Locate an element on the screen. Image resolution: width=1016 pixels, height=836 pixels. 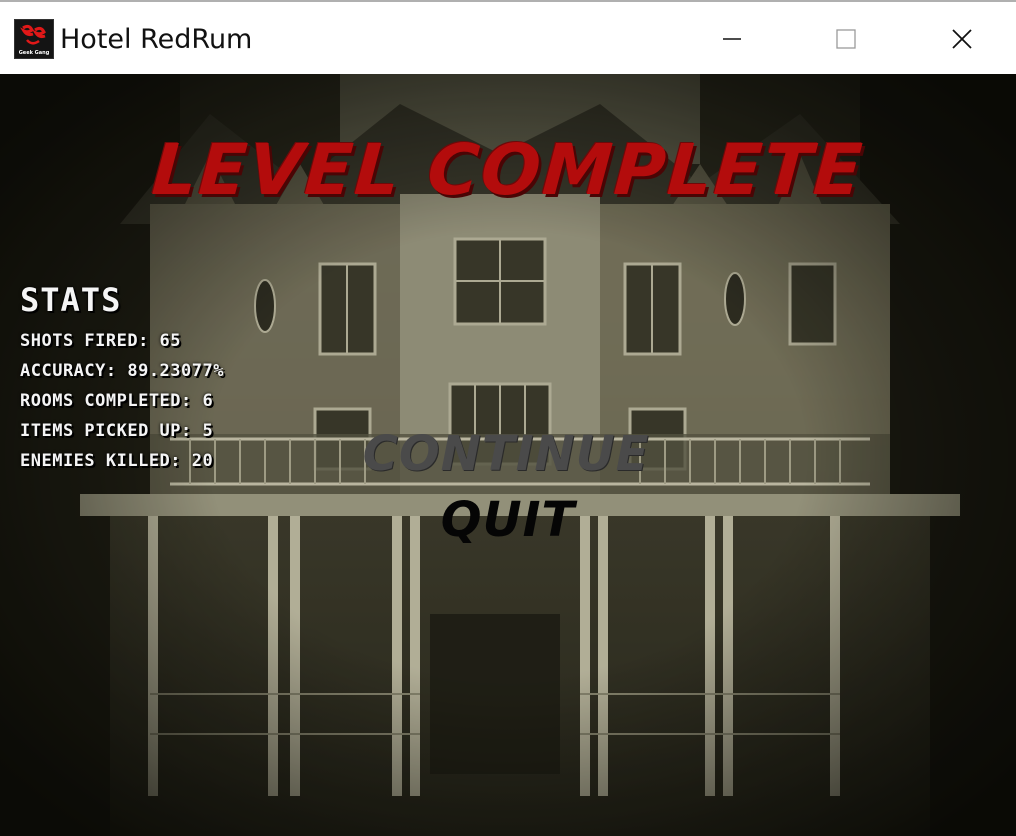
stats-heading: STATS is located at coordinates (71, 300).